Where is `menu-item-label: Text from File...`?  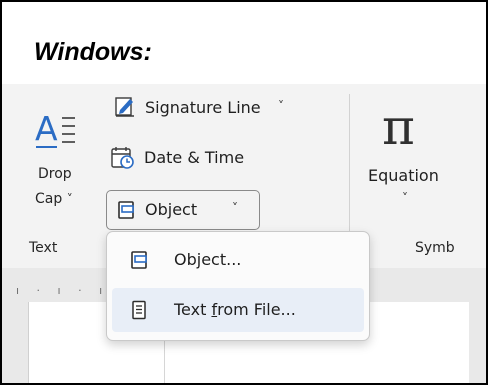
menu-item-label: Text from File... is located at coordinates (235, 309).